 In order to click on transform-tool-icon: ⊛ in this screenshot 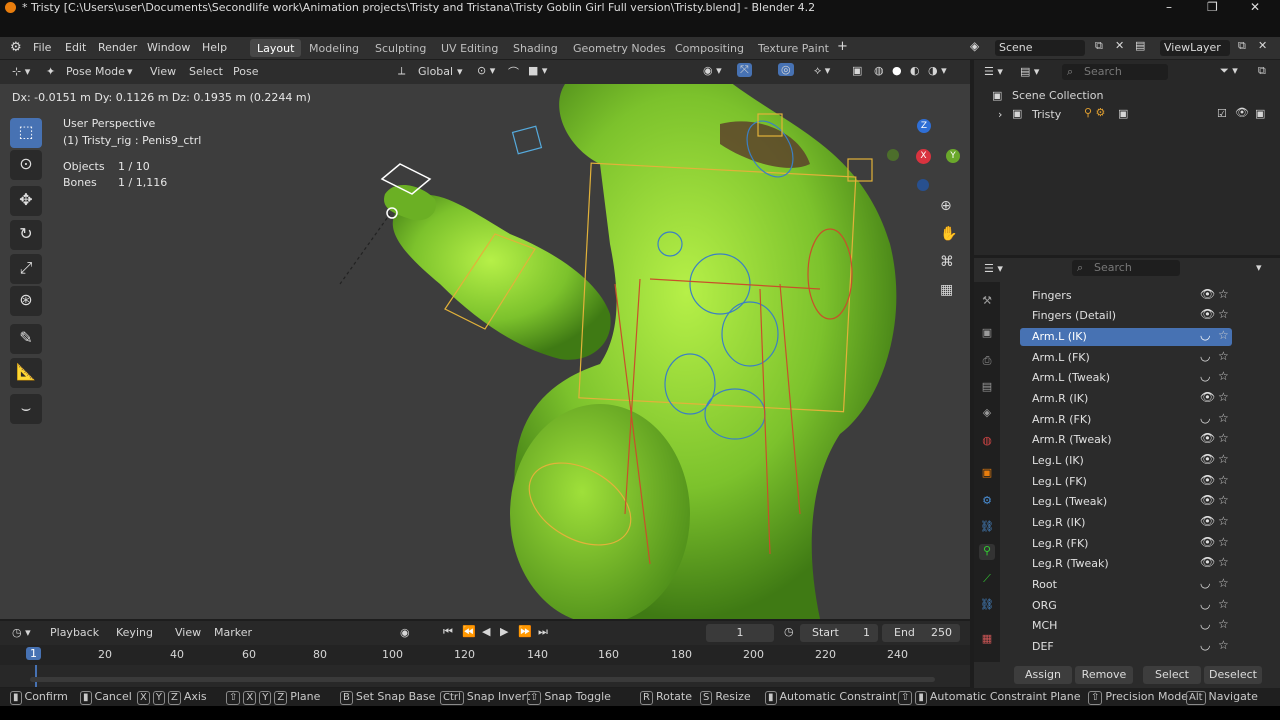, I will do `click(26, 301)`.